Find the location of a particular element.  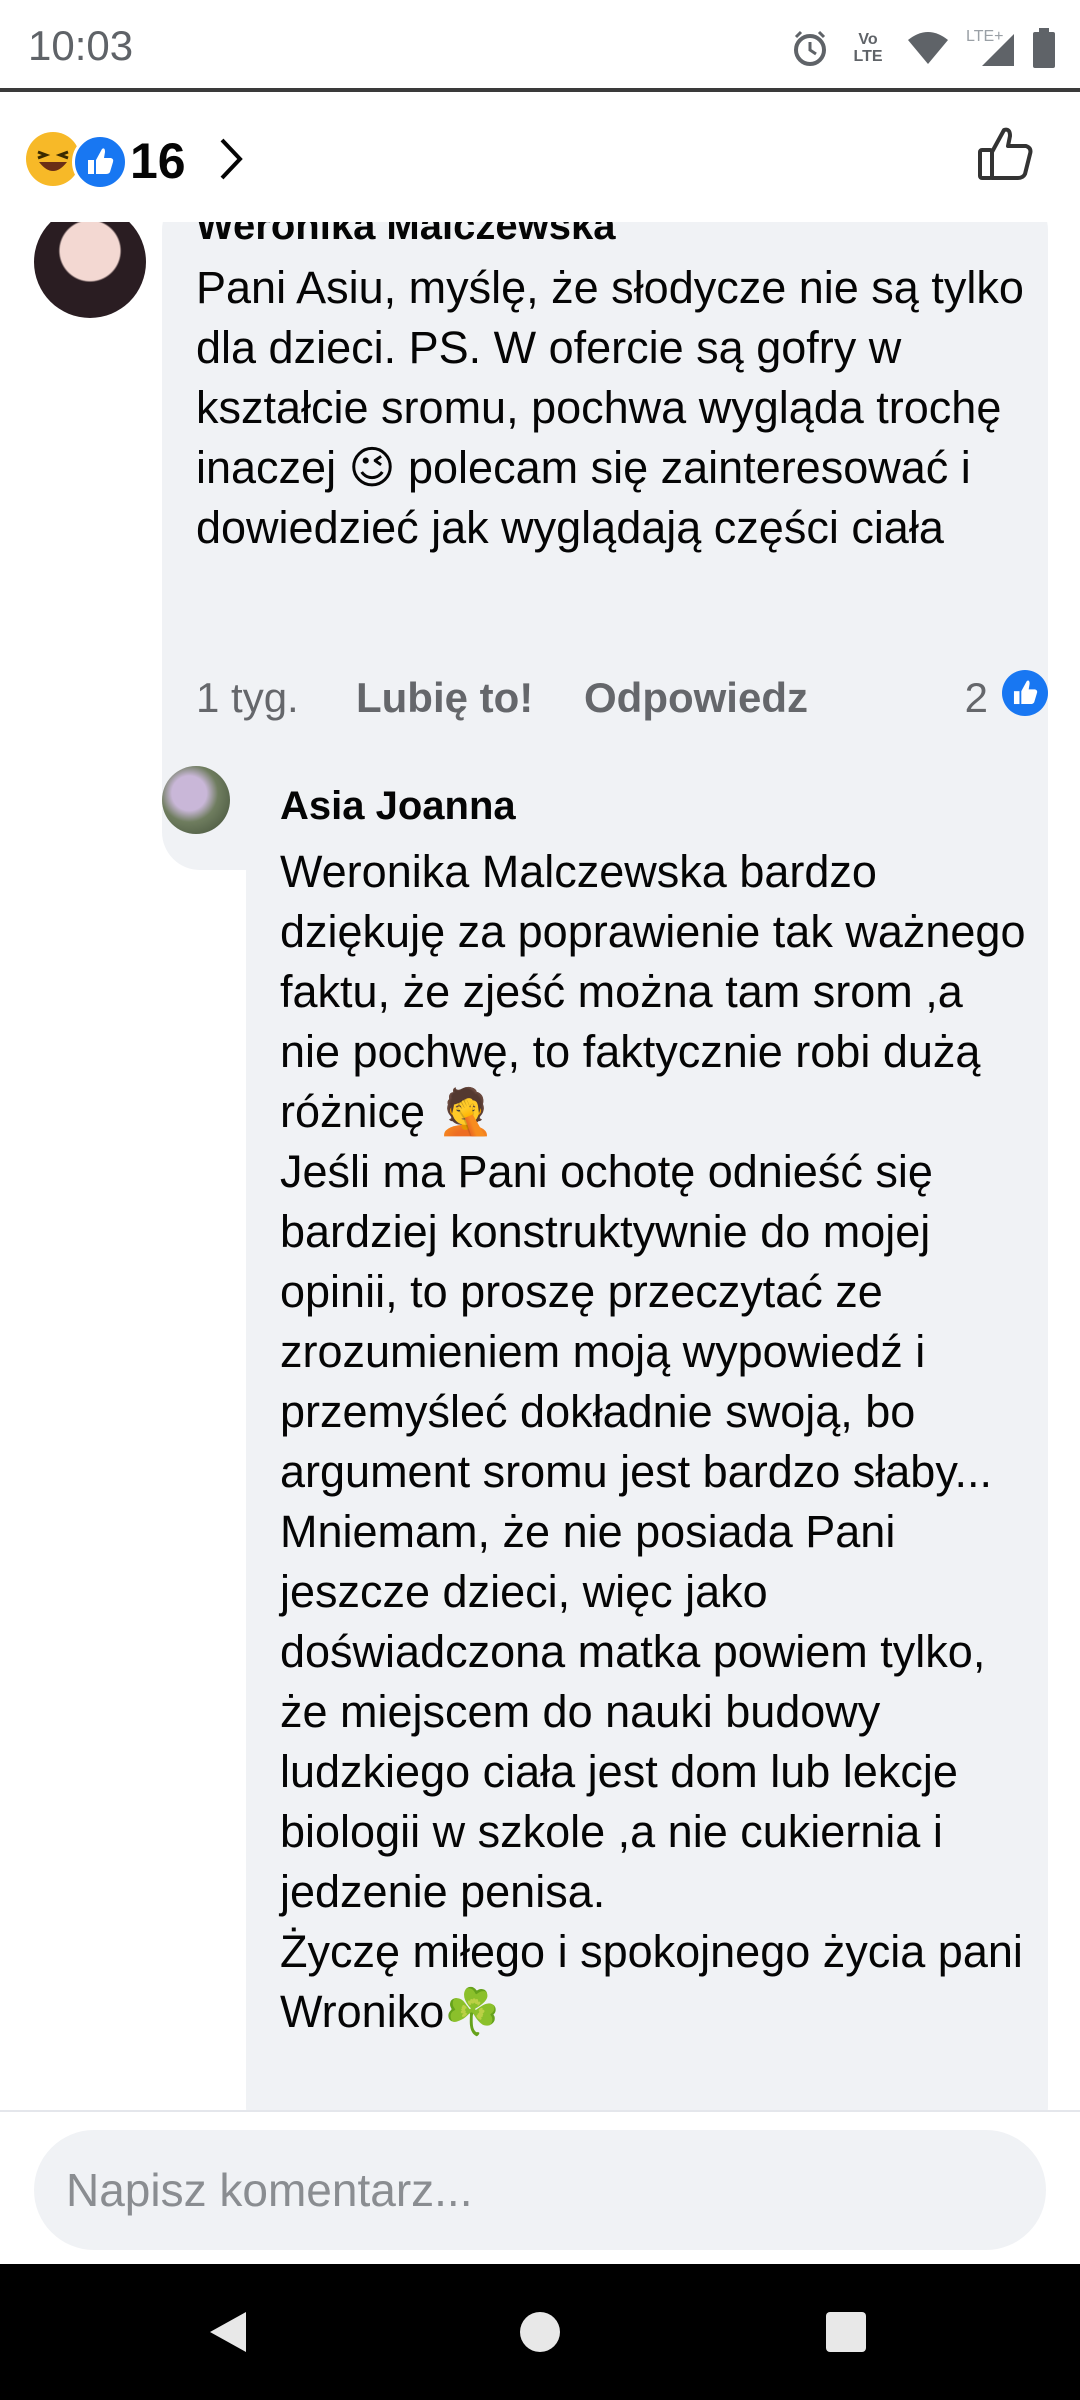

like-comment-button: Lubię to! is located at coordinates (444, 698).